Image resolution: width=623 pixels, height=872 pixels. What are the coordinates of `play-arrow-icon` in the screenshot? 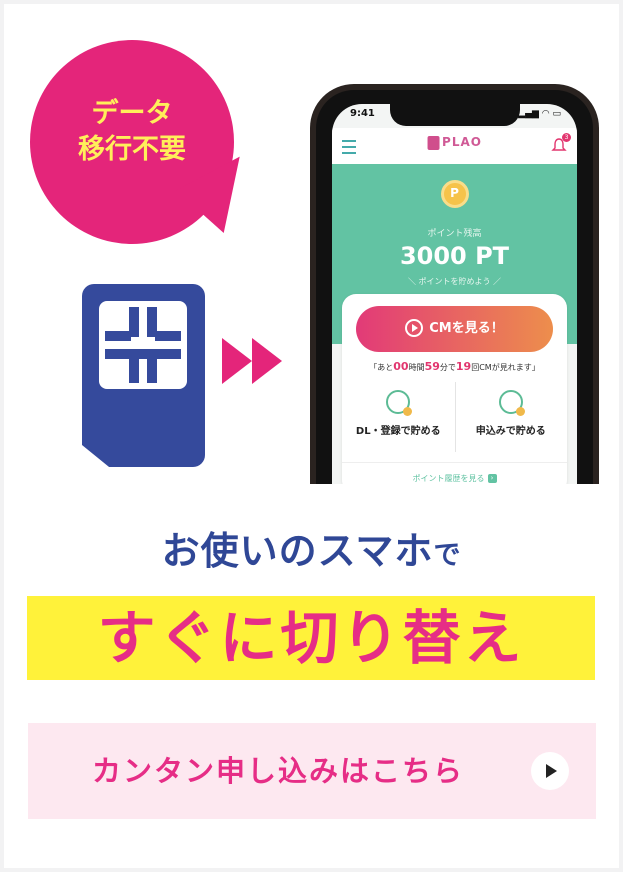 It's located at (550, 771).